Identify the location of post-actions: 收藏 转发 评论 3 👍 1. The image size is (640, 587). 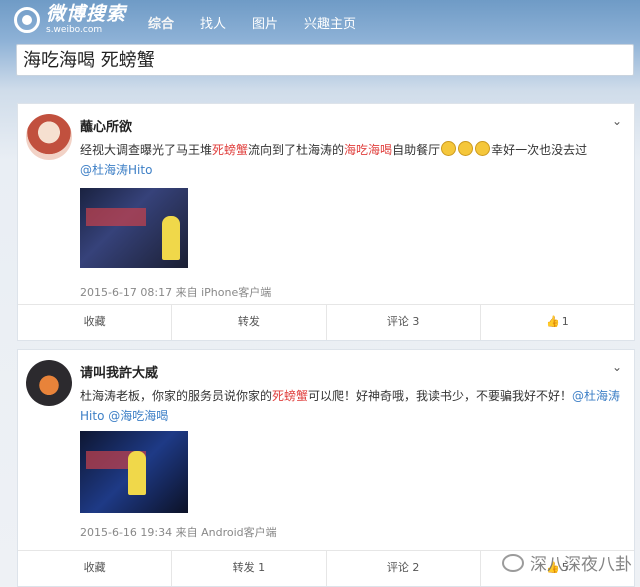
(326, 322).